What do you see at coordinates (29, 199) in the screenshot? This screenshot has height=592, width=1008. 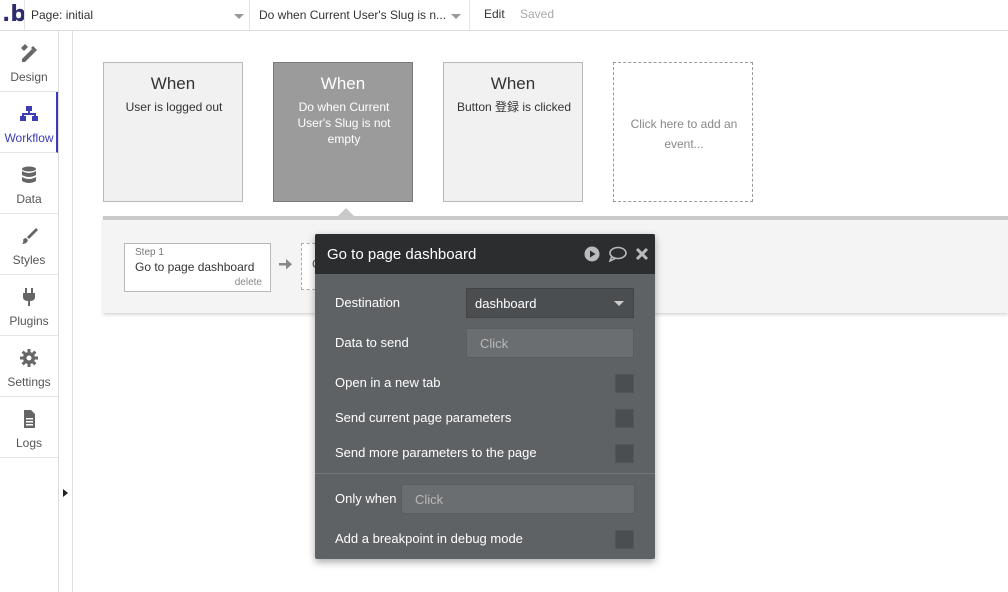 I see `sidebar-item-label: Data` at bounding box center [29, 199].